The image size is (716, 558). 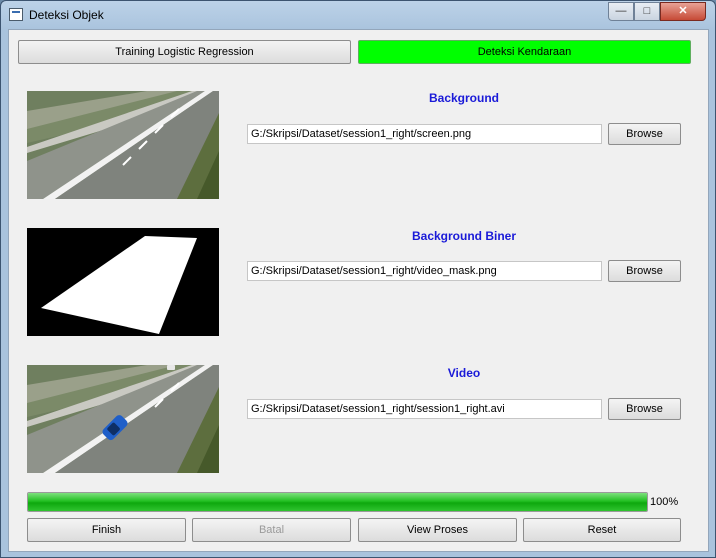 I want to click on reset-button: Reset, so click(x=602, y=530).